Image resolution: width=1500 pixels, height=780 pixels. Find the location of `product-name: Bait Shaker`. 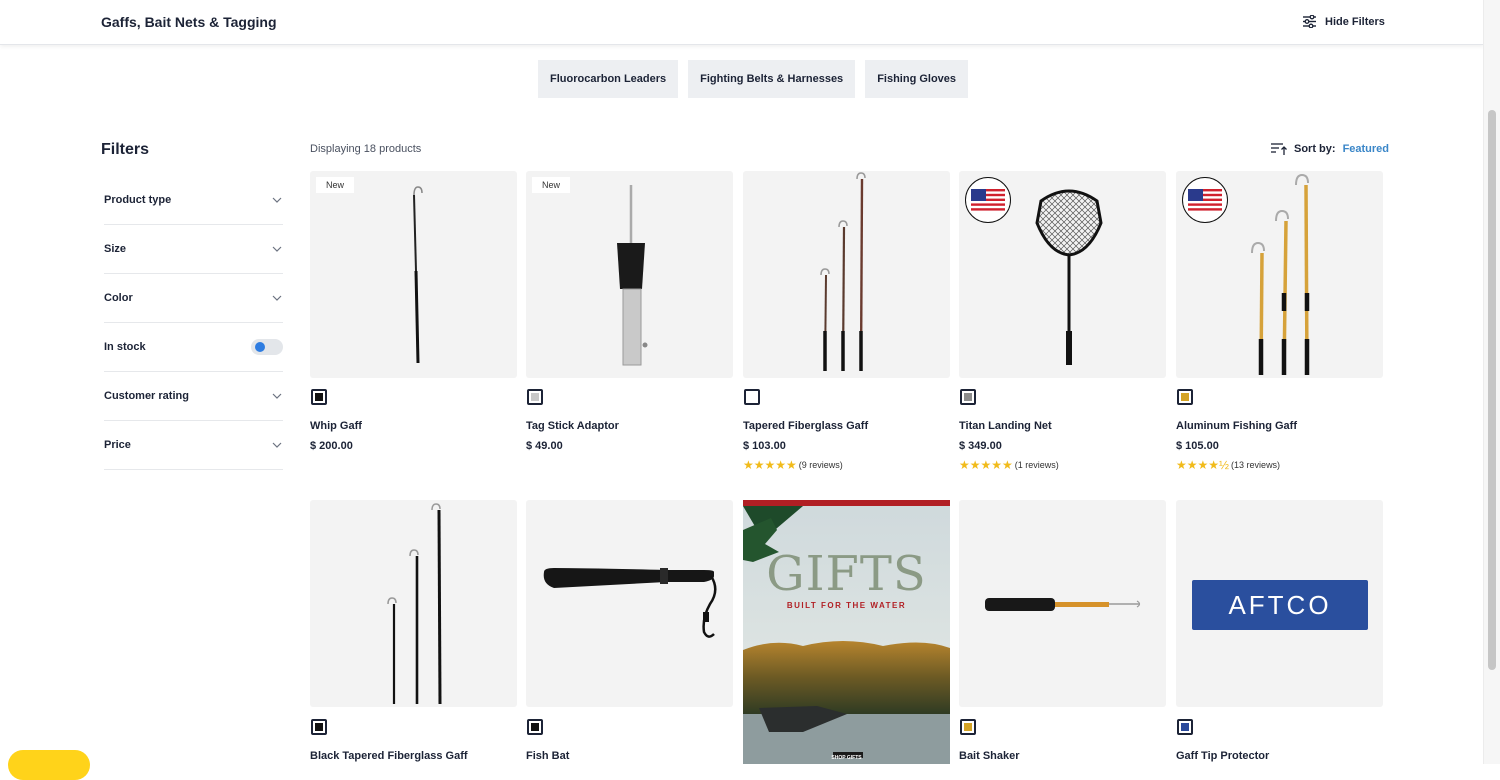

product-name: Bait Shaker is located at coordinates (989, 756).